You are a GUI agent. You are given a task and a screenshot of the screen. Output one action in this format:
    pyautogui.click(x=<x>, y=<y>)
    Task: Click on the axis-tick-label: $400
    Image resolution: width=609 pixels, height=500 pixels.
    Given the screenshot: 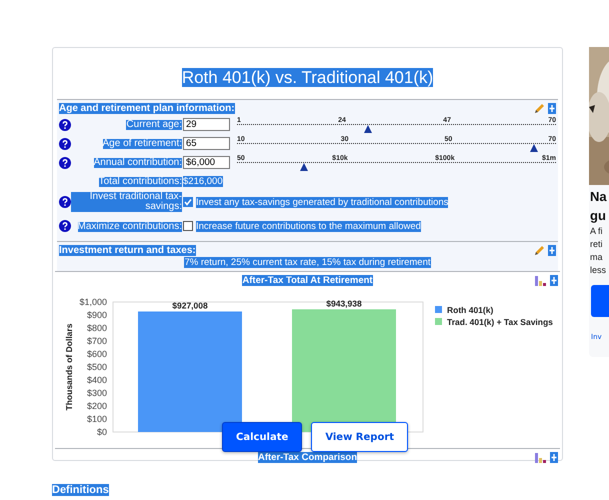 What is the action you would take?
    pyautogui.click(x=96, y=380)
    